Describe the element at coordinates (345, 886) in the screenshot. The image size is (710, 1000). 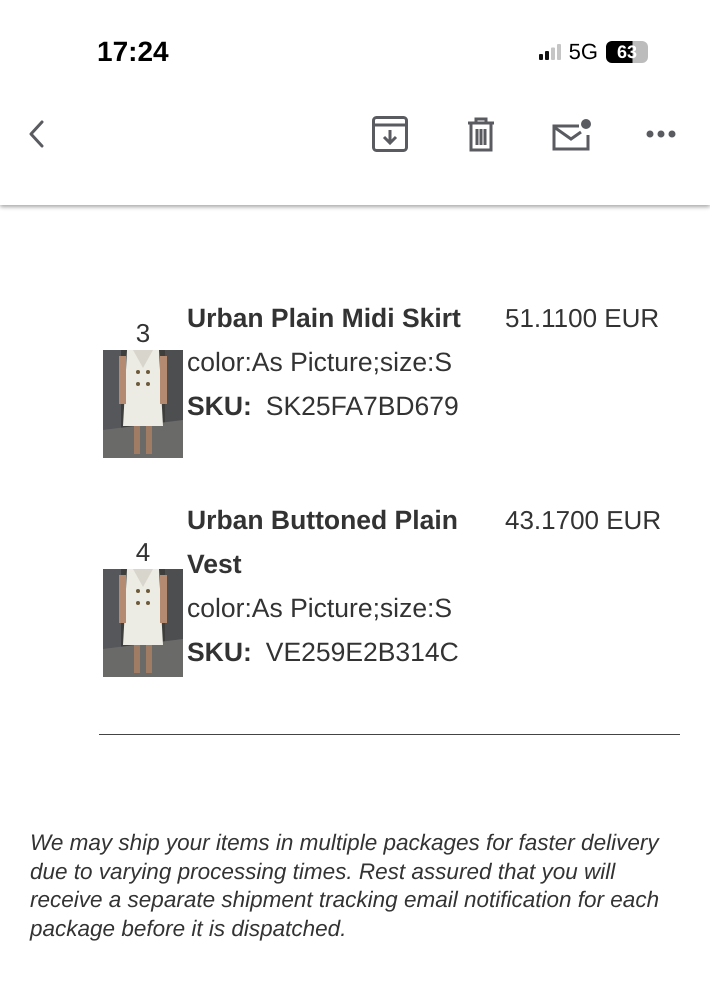
I see `shipping-note: We may ship your items in multiple packages for faster delivery due to varying processing times. Rest assured that you will receive a separate shipment tracking email notification for each package before it is dispatched.` at that location.